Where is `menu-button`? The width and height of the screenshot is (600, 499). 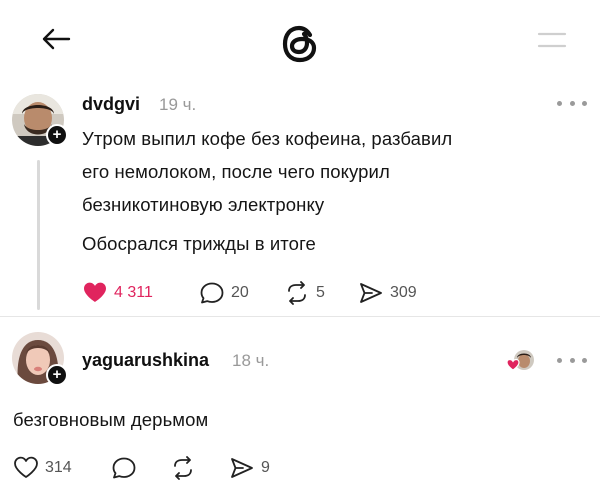 menu-button is located at coordinates (552, 40).